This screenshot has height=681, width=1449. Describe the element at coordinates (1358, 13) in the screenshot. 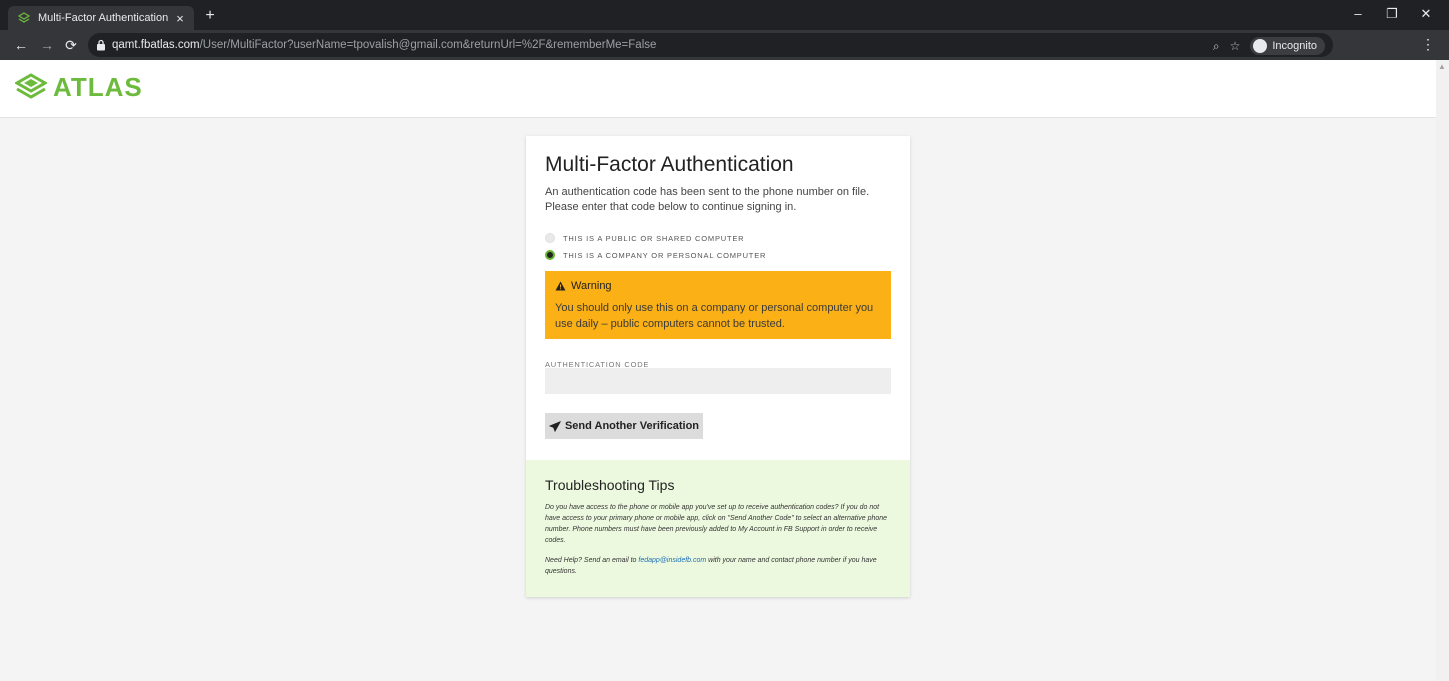

I see `minimize-icon: –` at that location.